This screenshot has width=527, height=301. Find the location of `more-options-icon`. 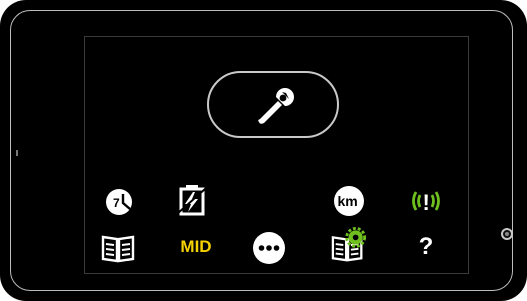

more-options-icon is located at coordinates (269, 248).